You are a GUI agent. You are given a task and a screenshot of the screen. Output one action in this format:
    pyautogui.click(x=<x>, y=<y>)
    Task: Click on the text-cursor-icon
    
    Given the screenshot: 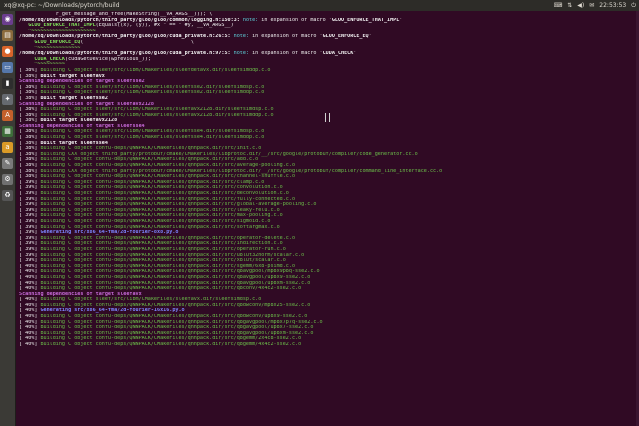 What is the action you would take?
    pyautogui.click(x=327, y=117)
    